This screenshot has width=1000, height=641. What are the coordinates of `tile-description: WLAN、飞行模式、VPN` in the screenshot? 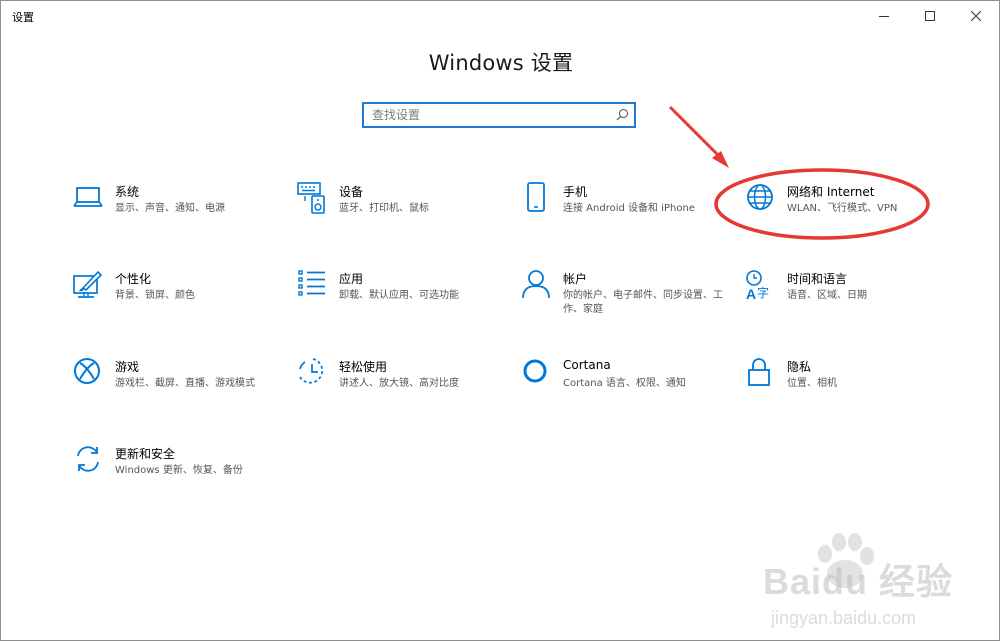 It's located at (842, 208).